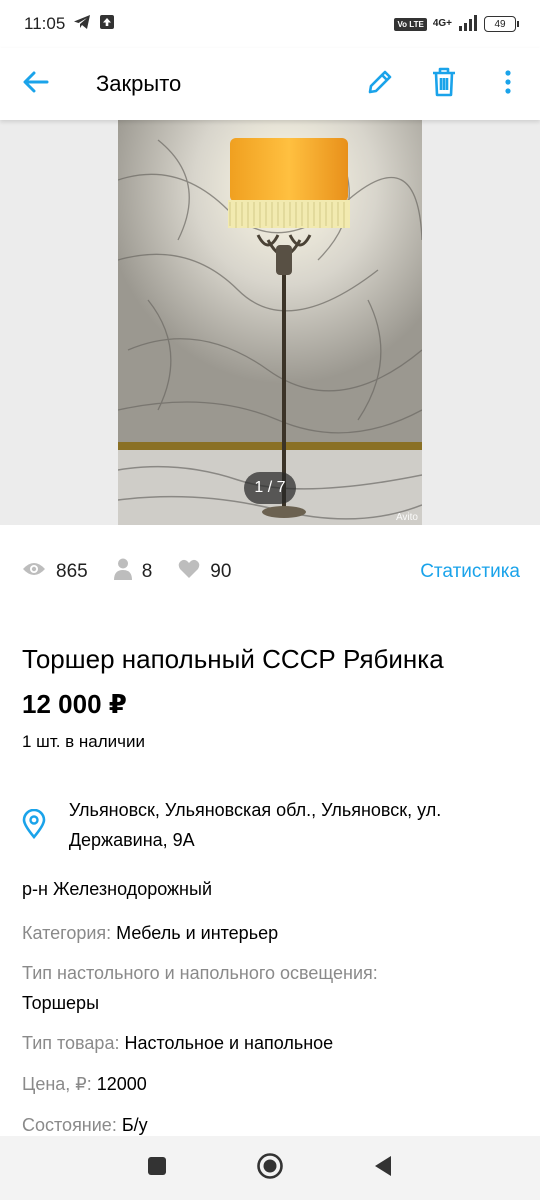 This screenshot has height=1200, width=540. Describe the element at coordinates (270, 24) in the screenshot. I see `status-bar: 11:05 Vo LTE 4G+ 49` at that location.